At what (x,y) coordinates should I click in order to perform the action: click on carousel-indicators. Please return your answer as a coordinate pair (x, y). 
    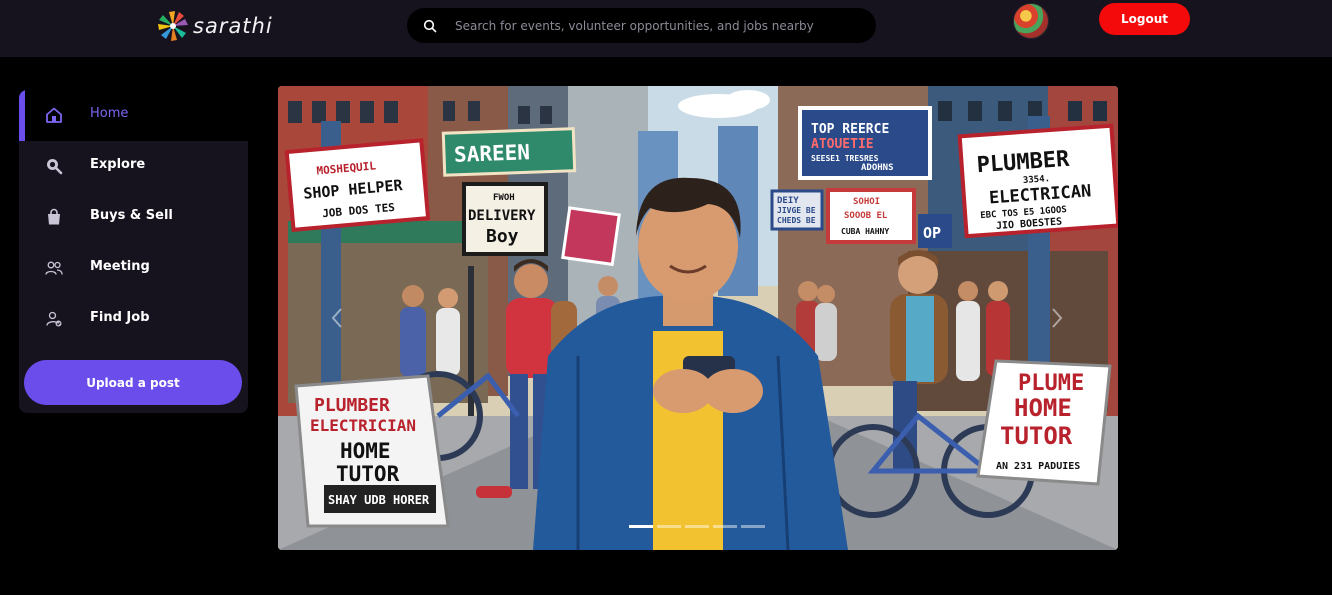
    Looking at the image, I should click on (697, 526).